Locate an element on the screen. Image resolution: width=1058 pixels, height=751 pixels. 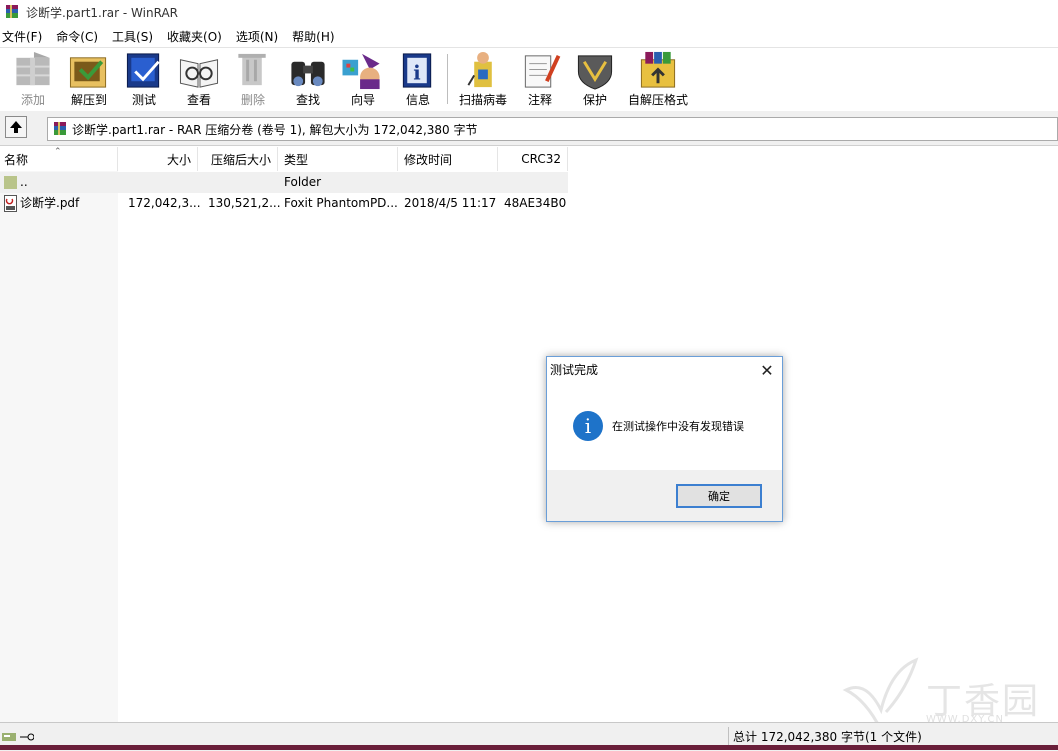
delete-button: 删除 is located at coordinates (253, 79).